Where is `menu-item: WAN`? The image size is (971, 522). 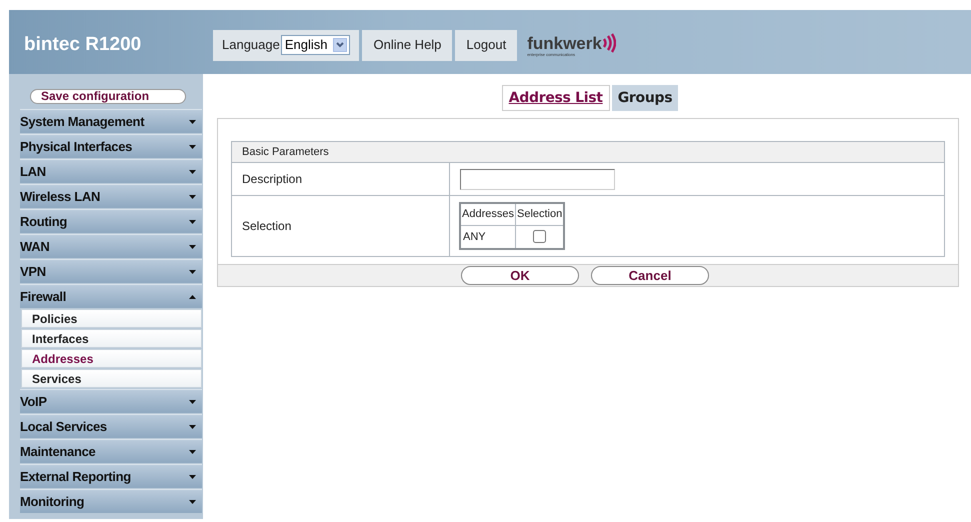 menu-item: WAN is located at coordinates (111, 246).